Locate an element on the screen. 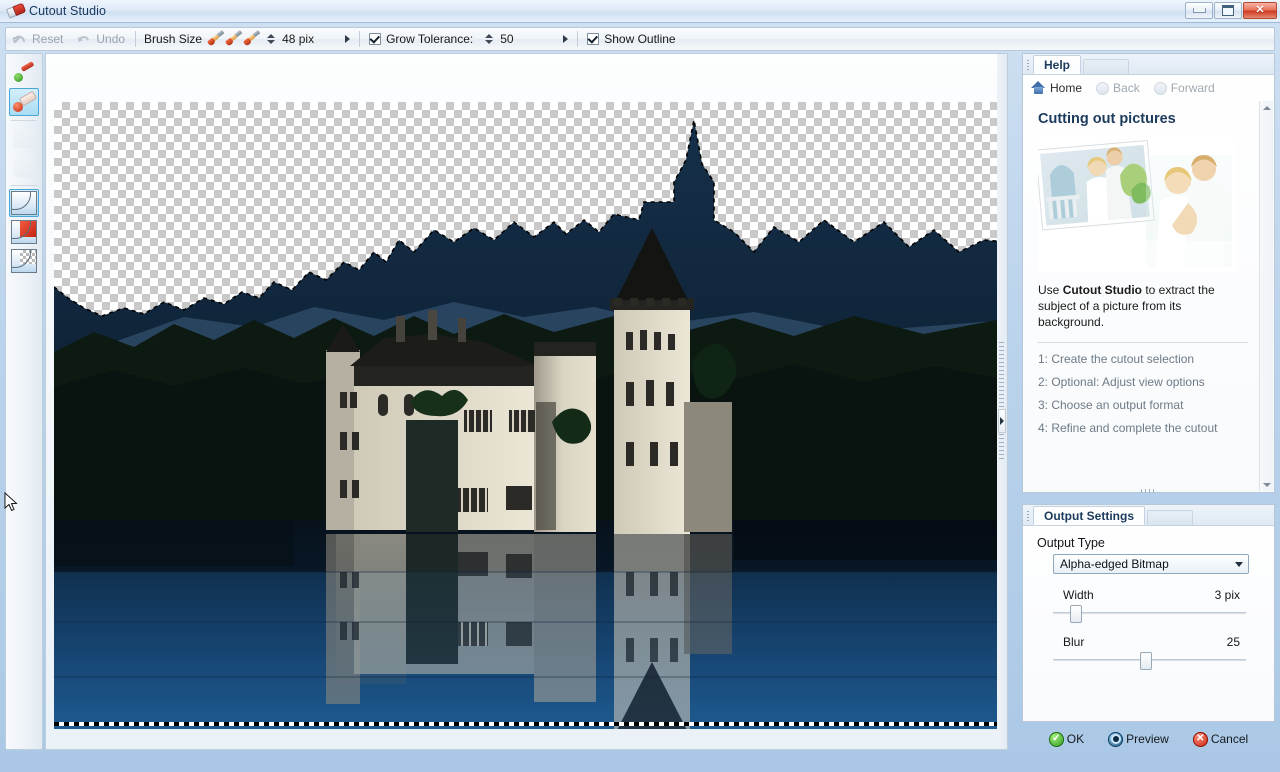 The image size is (1280, 772). tool-strip is located at coordinates (24, 401).